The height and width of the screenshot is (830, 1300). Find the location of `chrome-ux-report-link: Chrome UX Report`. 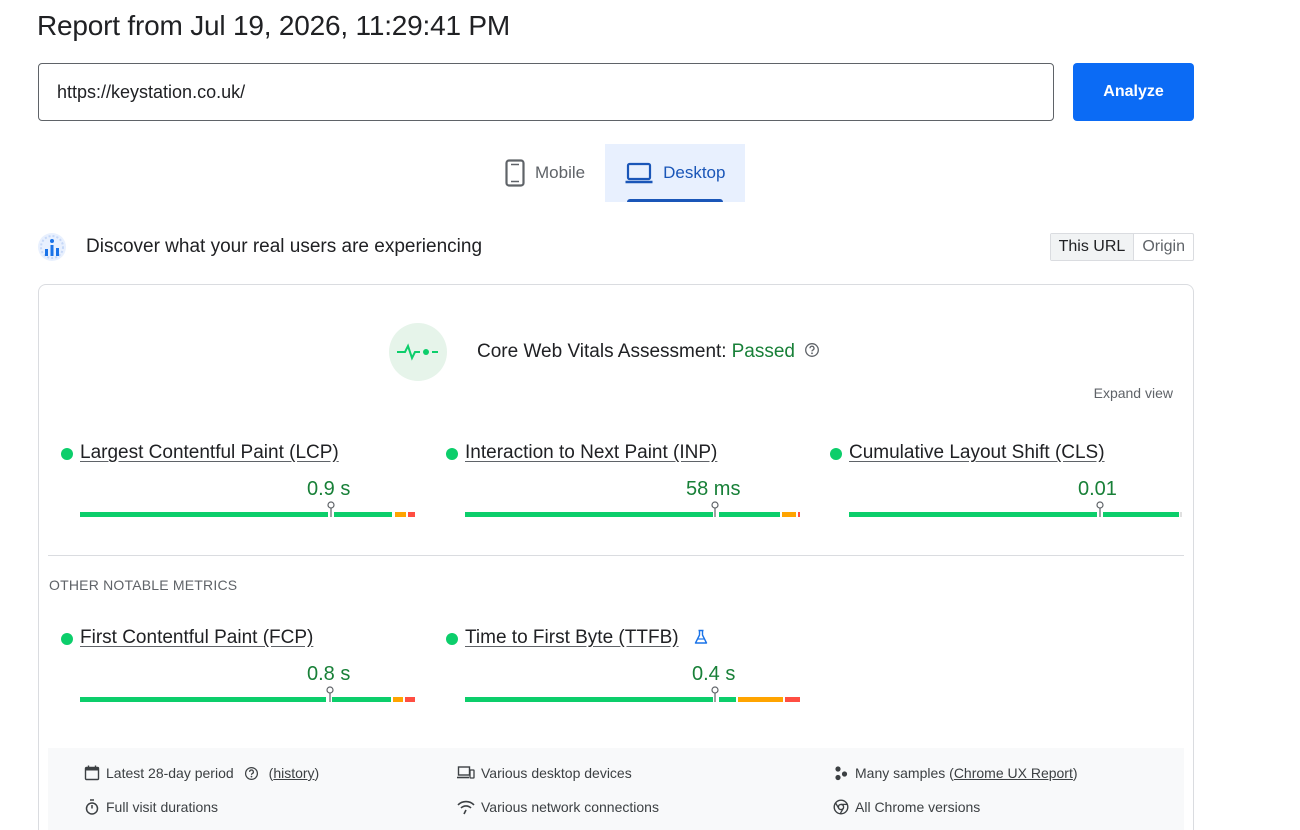

chrome-ux-report-link: Chrome UX Report is located at coordinates (1013, 773).